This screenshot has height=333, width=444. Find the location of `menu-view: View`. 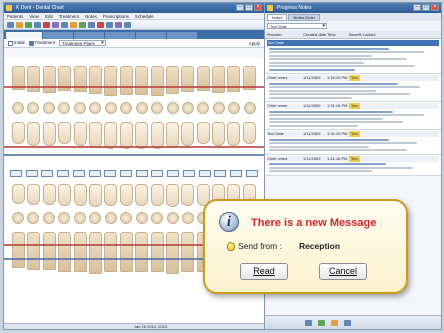

menu-view: View is located at coordinates (34, 16).